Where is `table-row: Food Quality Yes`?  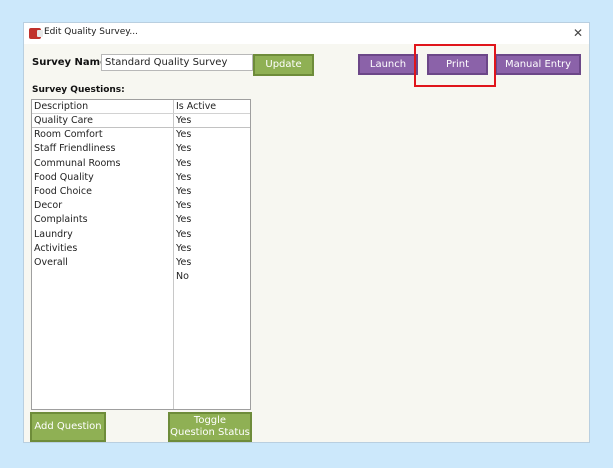 table-row: Food Quality Yes is located at coordinates (141, 178).